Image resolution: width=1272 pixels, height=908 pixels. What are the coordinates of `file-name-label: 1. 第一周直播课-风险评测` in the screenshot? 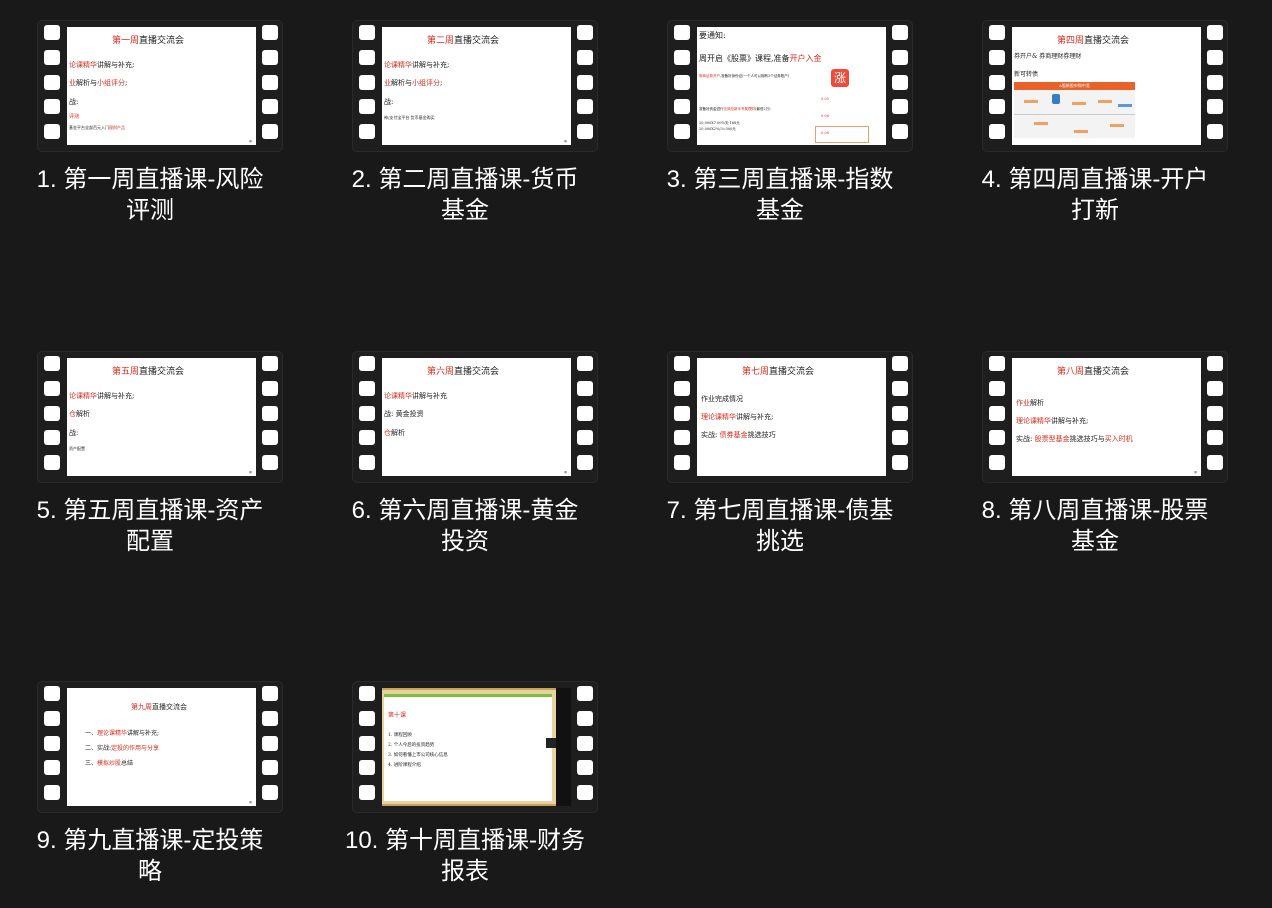 It's located at (150, 195).